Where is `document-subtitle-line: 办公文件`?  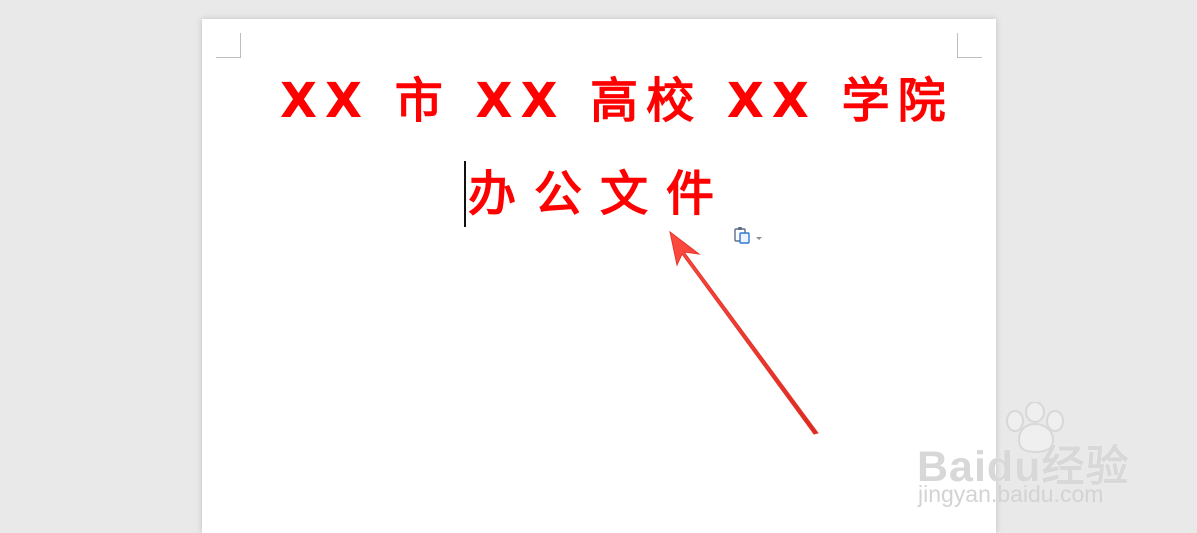 document-subtitle-line: 办公文件 is located at coordinates (600, 194).